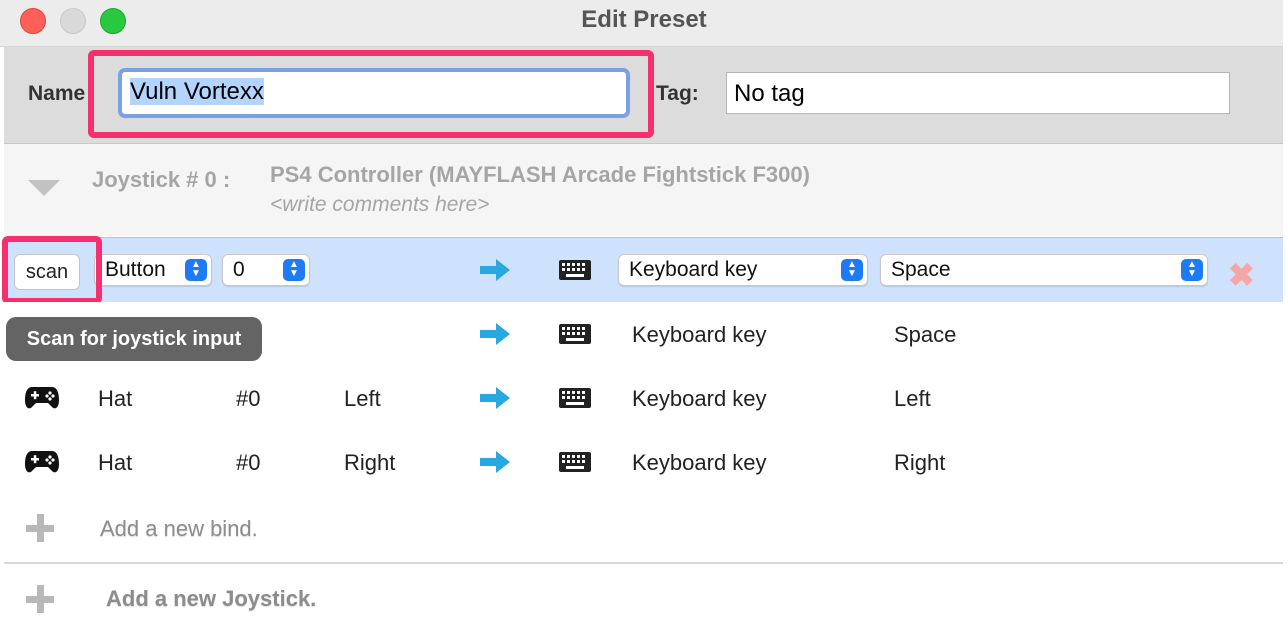 The width and height of the screenshot is (1288, 618). What do you see at coordinates (978, 93) in the screenshot?
I see `tag-input: No tag` at bounding box center [978, 93].